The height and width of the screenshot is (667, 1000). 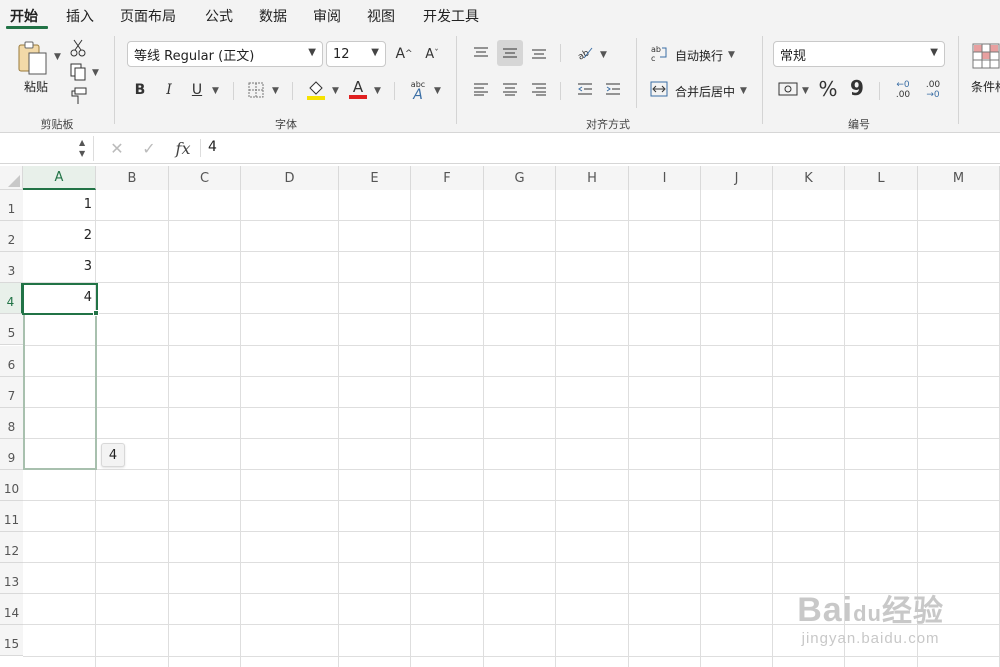 What do you see at coordinates (859, 54) in the screenshot?
I see `number-format-select: 常规 ▼` at bounding box center [859, 54].